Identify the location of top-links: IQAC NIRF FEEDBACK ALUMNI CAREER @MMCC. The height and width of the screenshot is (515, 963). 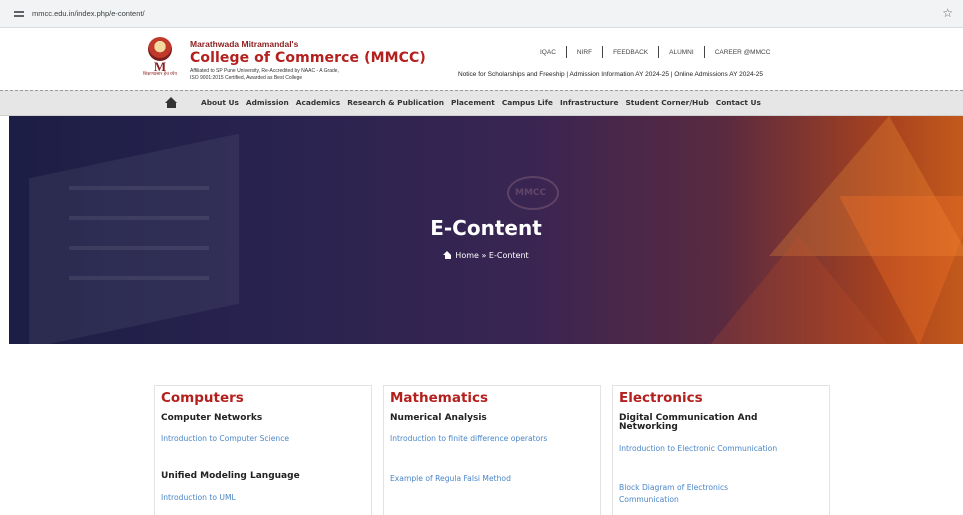
(655, 52).